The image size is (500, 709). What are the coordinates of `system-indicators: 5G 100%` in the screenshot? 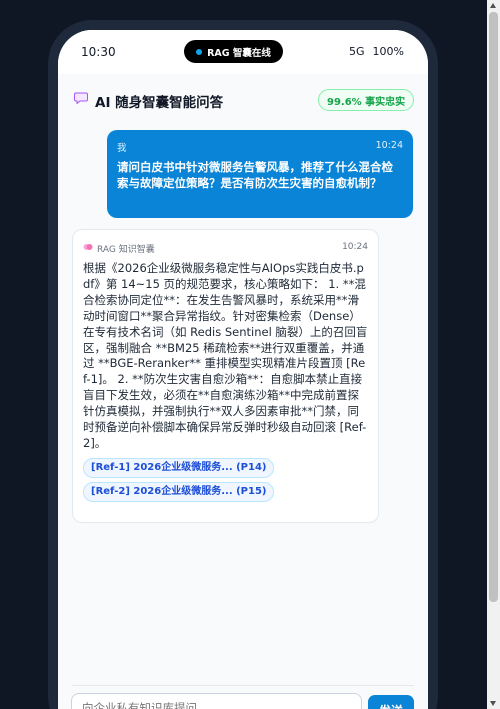 It's located at (376, 51).